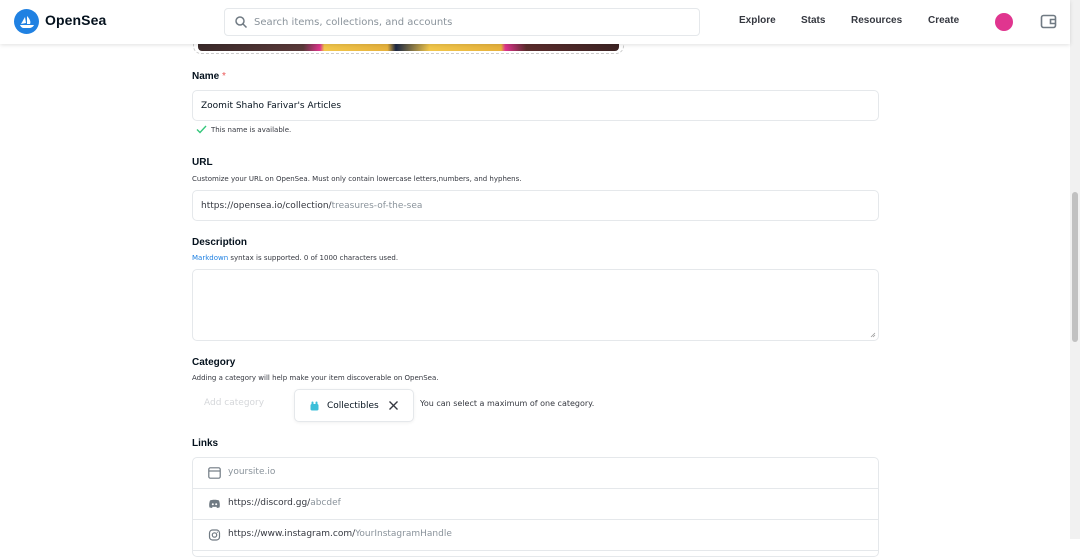 This screenshot has height=557, width=1080. I want to click on category-chip-collectibles: Collectibles, so click(354, 405).